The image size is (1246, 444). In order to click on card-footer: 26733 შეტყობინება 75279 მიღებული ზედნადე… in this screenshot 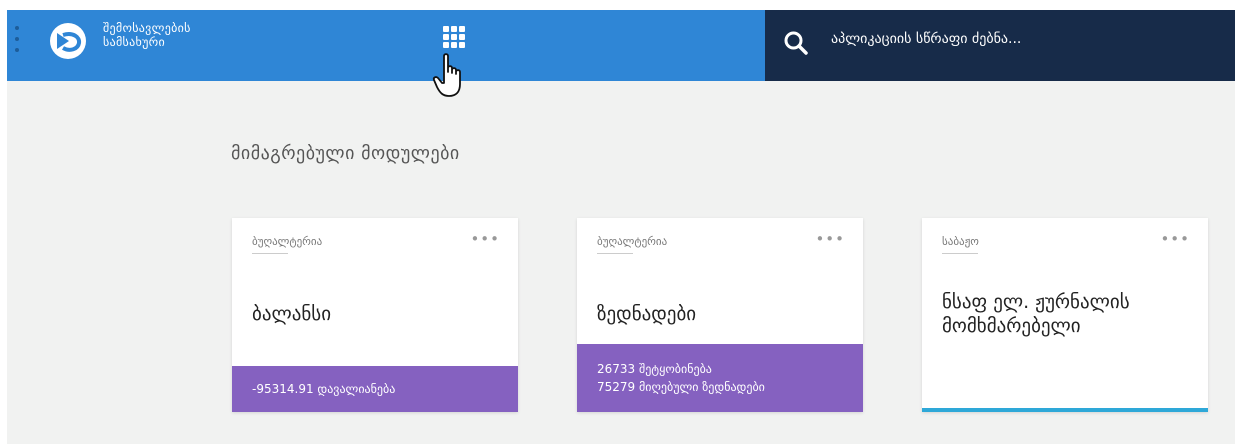, I will do `click(720, 378)`.